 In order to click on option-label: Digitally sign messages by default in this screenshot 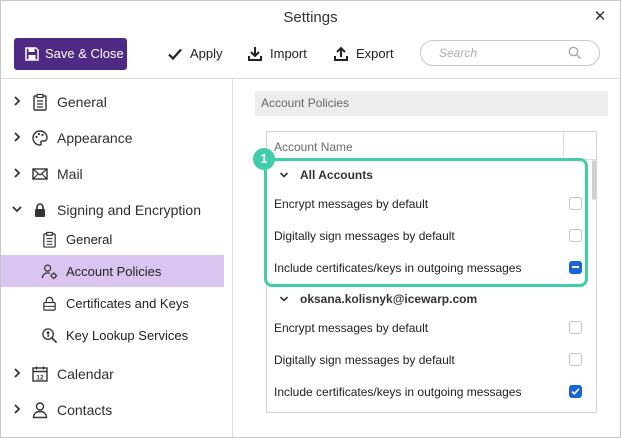, I will do `click(364, 360)`.